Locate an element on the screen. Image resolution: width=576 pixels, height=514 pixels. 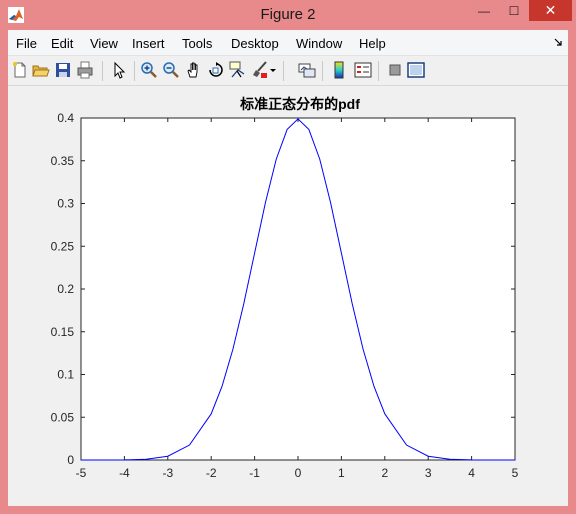
menu-tools: Tools is located at coordinates (197, 43).